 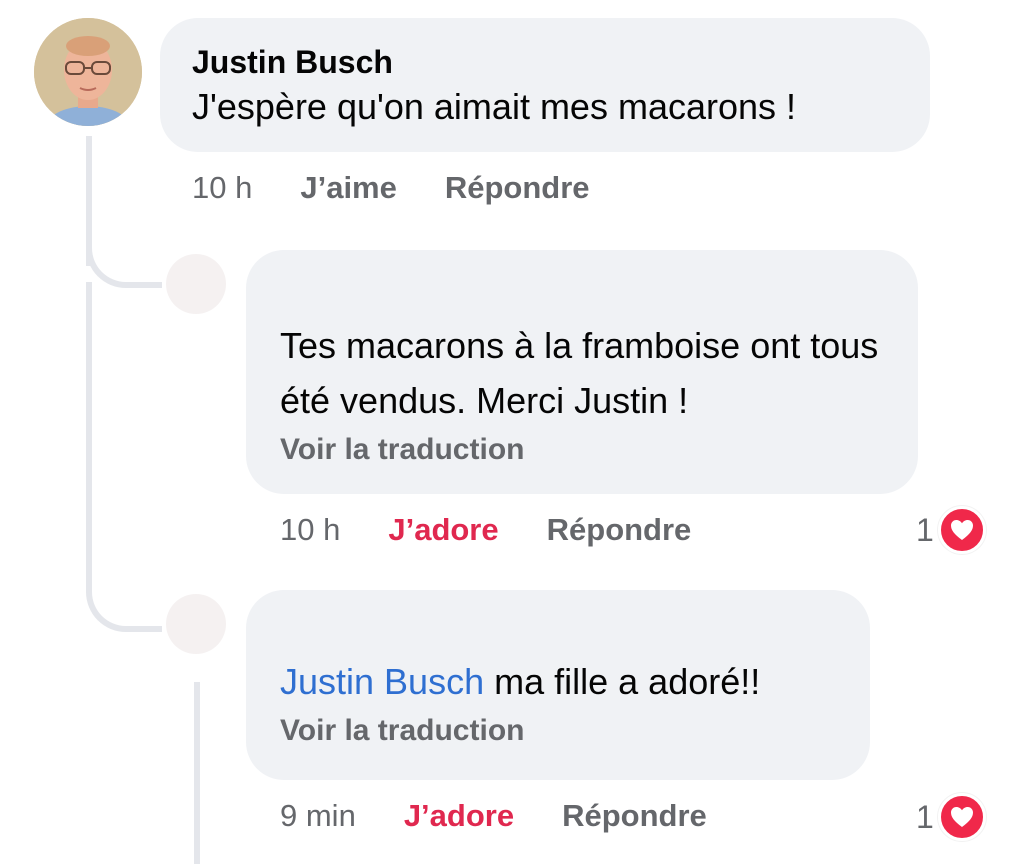 I want to click on reply-text: Justin Busch ma fille a adoré!!, so click(x=558, y=681).